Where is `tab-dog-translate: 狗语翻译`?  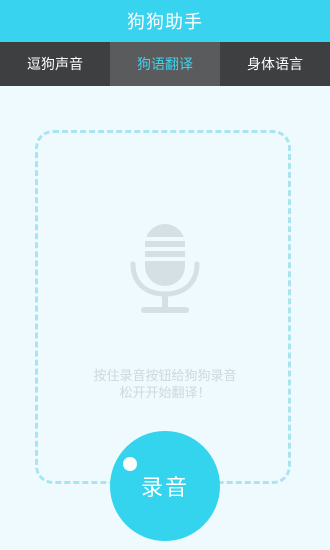
tab-dog-translate: 狗语翻译 is located at coordinates (165, 64).